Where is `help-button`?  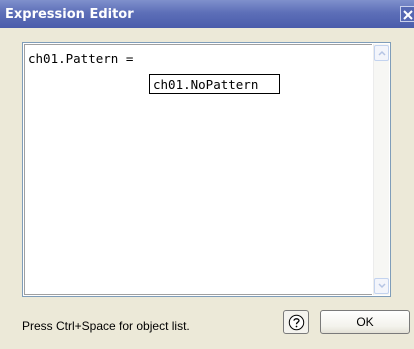
help-button is located at coordinates (296, 322).